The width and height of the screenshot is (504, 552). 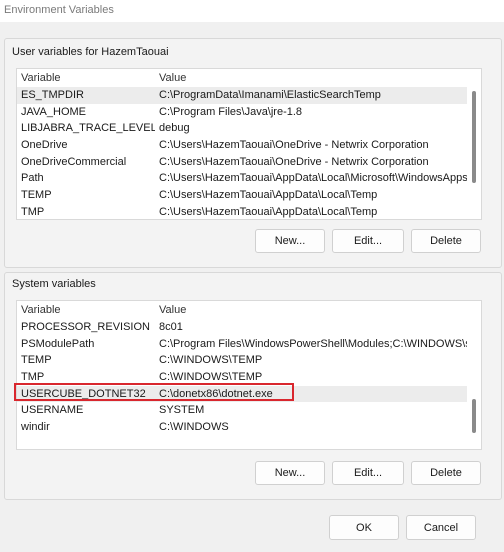 I want to click on user-list-scrollbar, so click(x=474, y=144).